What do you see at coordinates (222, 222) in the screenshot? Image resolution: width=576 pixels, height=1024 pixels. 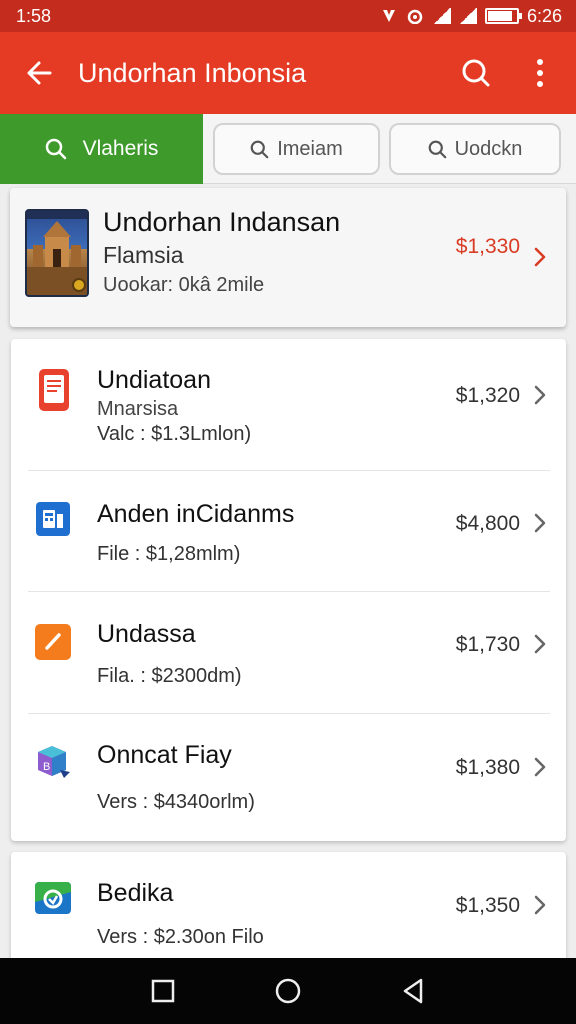 I see `featured-title: Undorhan Indansan` at bounding box center [222, 222].